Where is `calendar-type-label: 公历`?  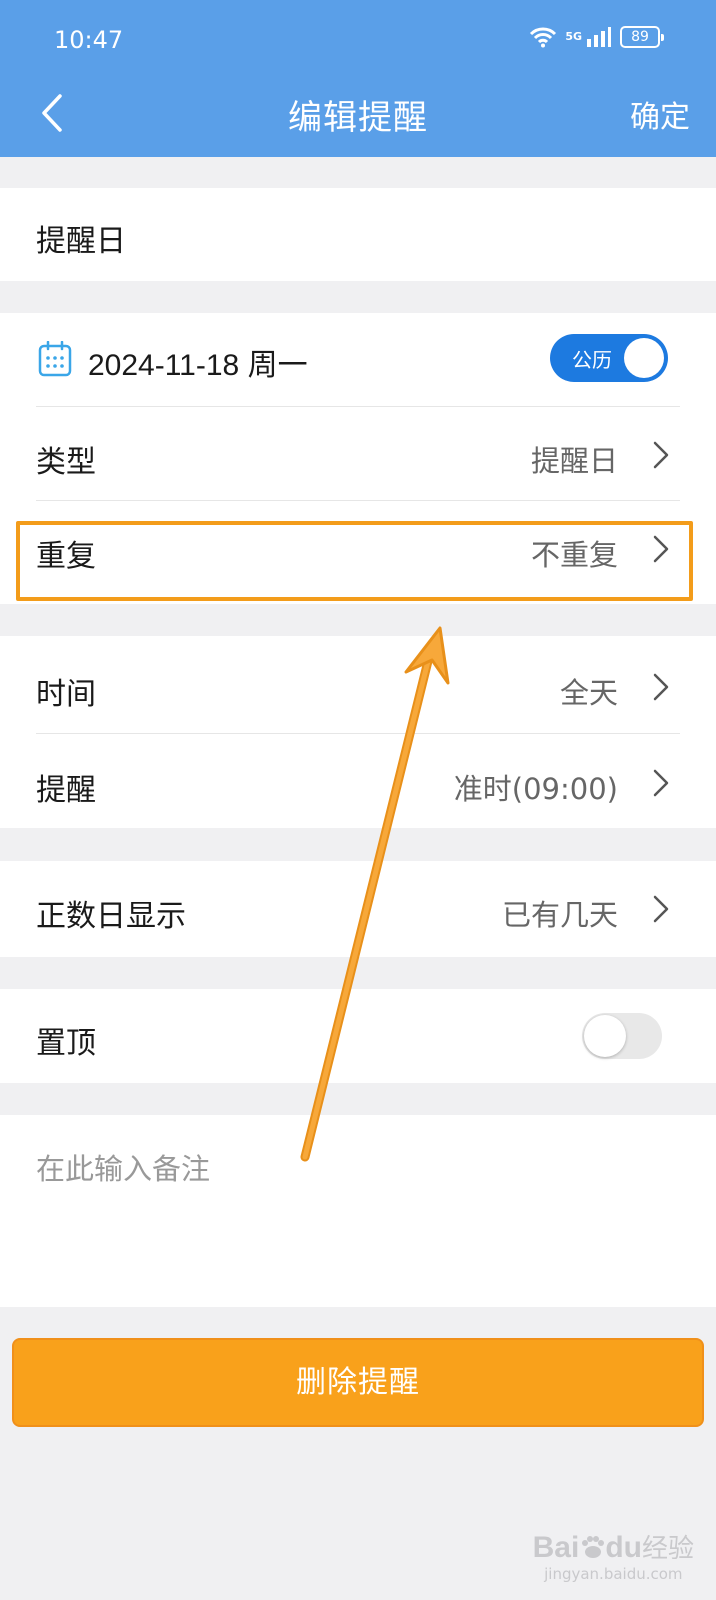
calendar-type-label: 公历 is located at coordinates (592, 360).